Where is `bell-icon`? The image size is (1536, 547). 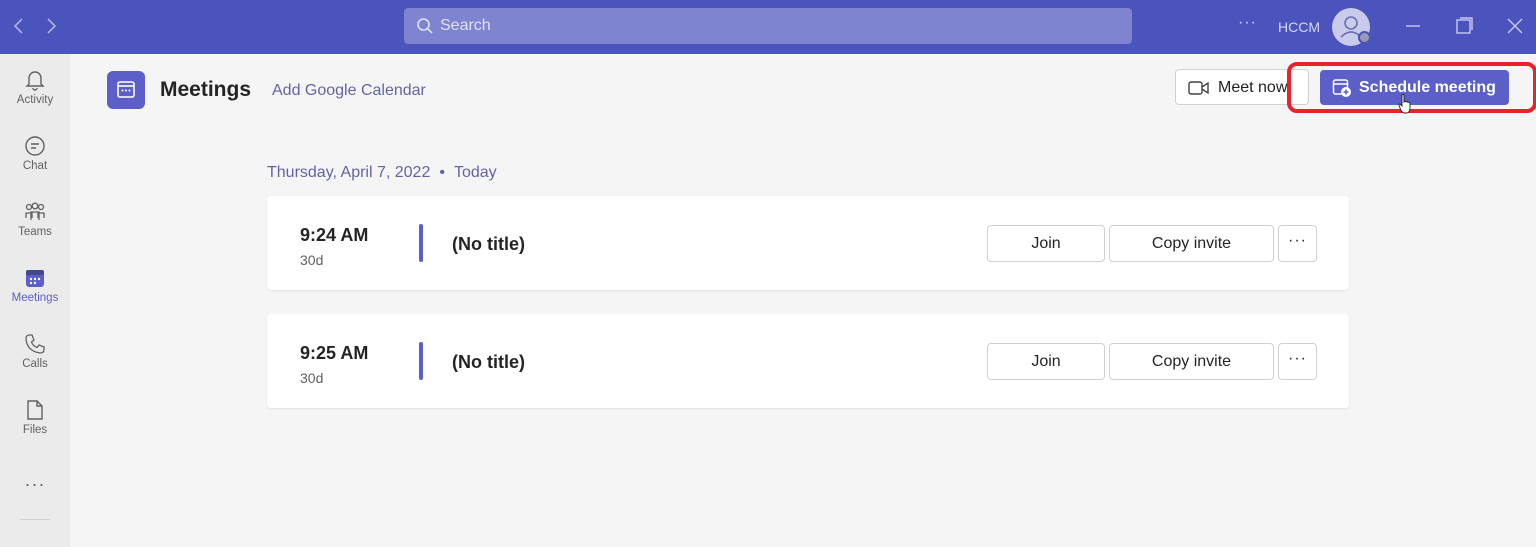 bell-icon is located at coordinates (35, 81).